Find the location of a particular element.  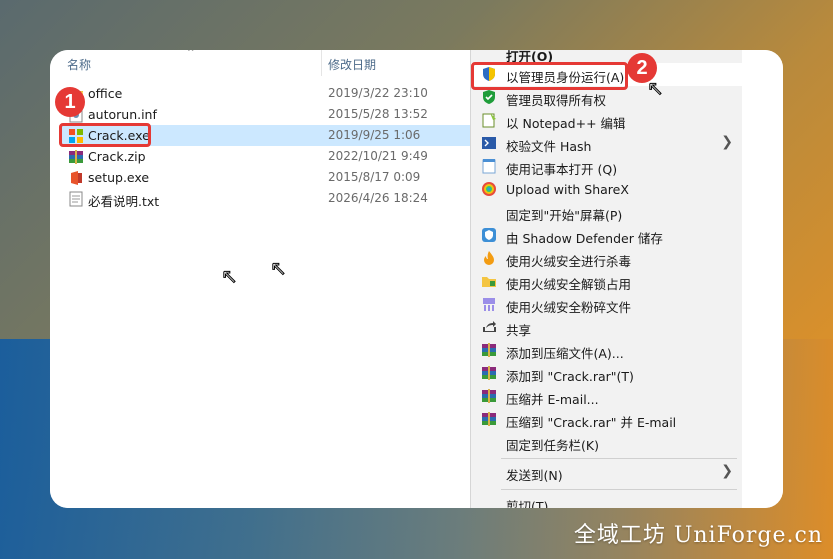

huorong-unlock-icon is located at coordinates (489, 281).